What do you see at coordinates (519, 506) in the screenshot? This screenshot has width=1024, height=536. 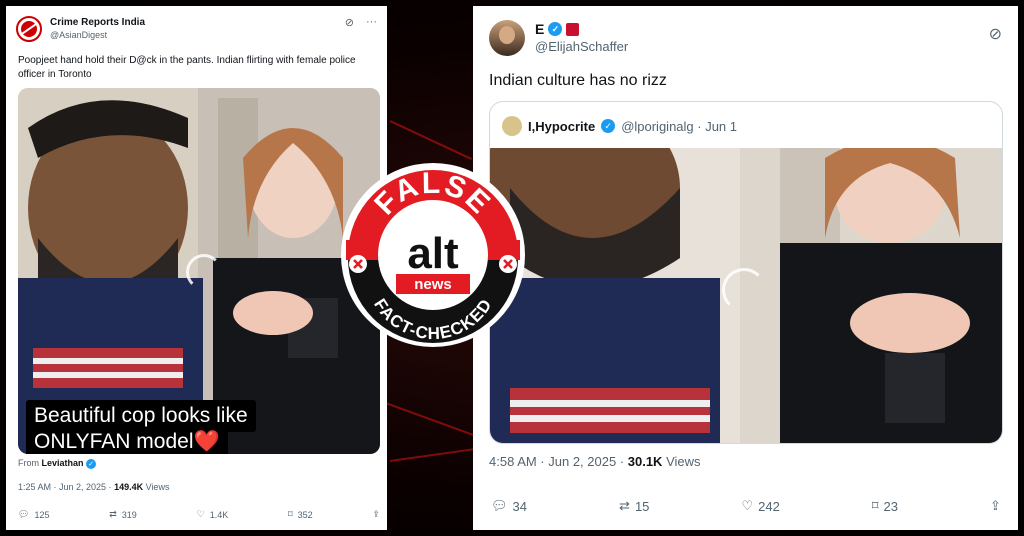 I see `reply-count: 34` at bounding box center [519, 506].